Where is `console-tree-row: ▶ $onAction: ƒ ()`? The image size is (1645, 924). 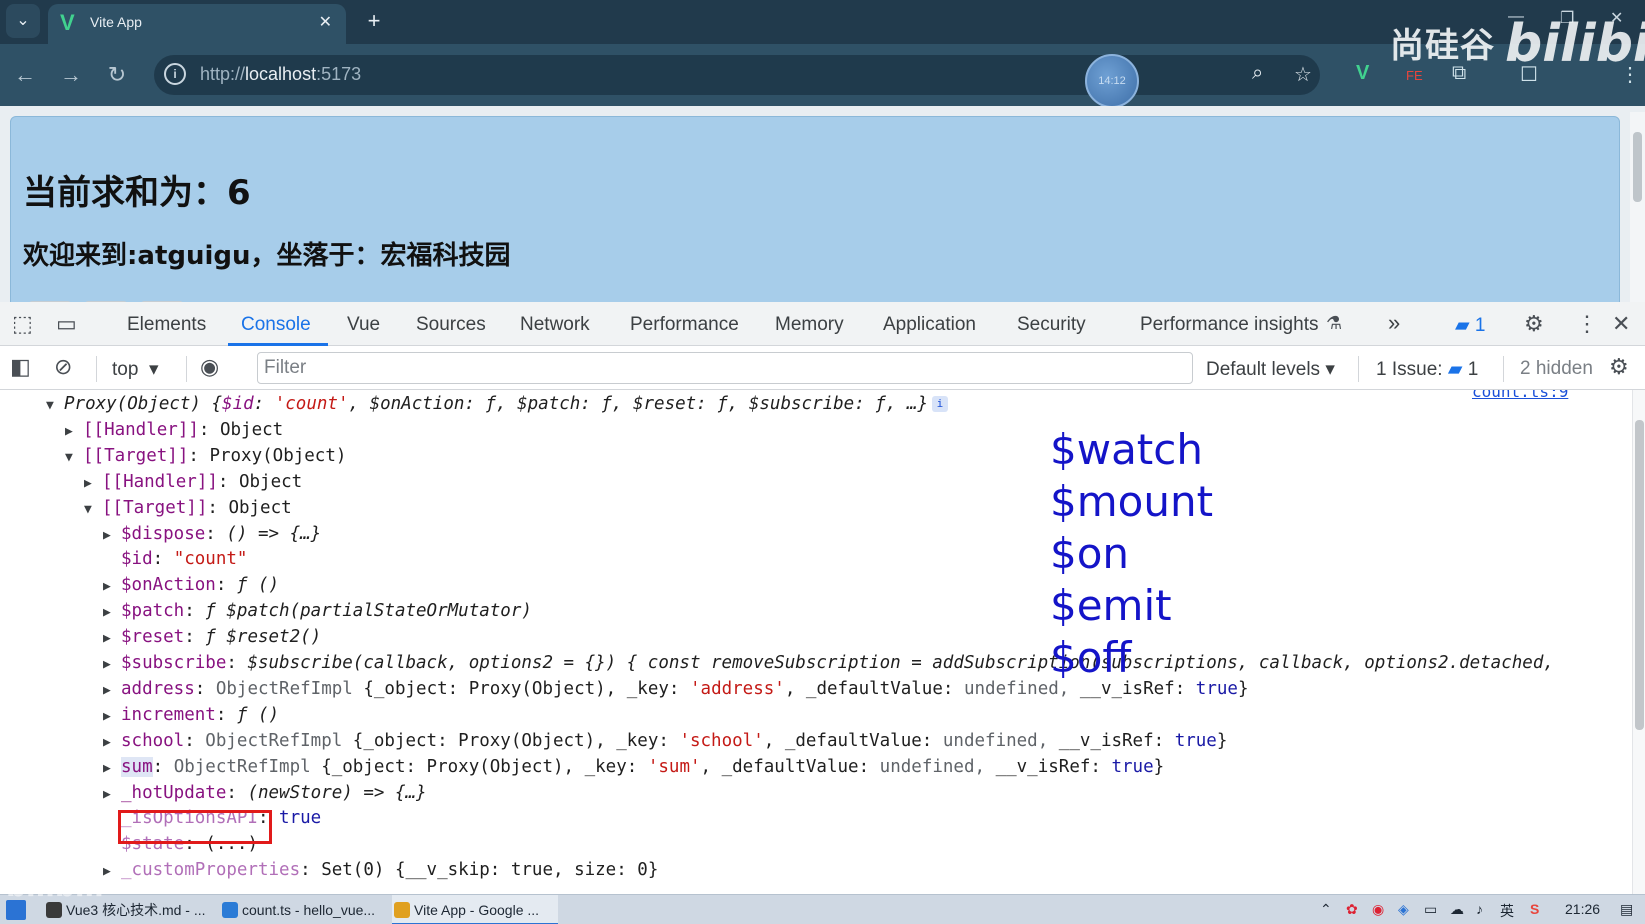
console-tree-row: ▶ $onAction: ƒ () is located at coordinates (191, 585).